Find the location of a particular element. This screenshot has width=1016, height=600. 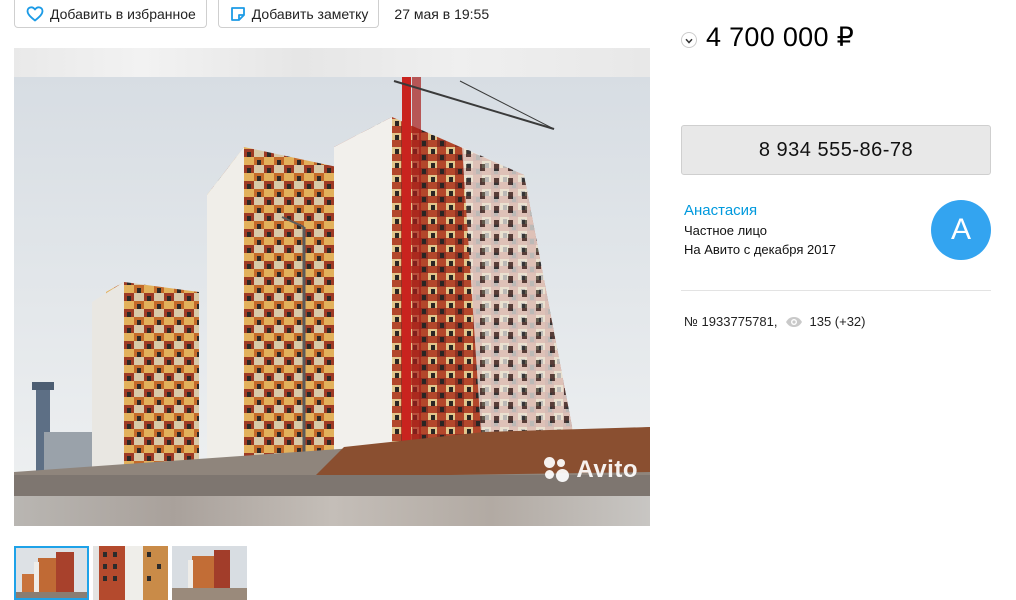

heart-icon is located at coordinates (35, 13).